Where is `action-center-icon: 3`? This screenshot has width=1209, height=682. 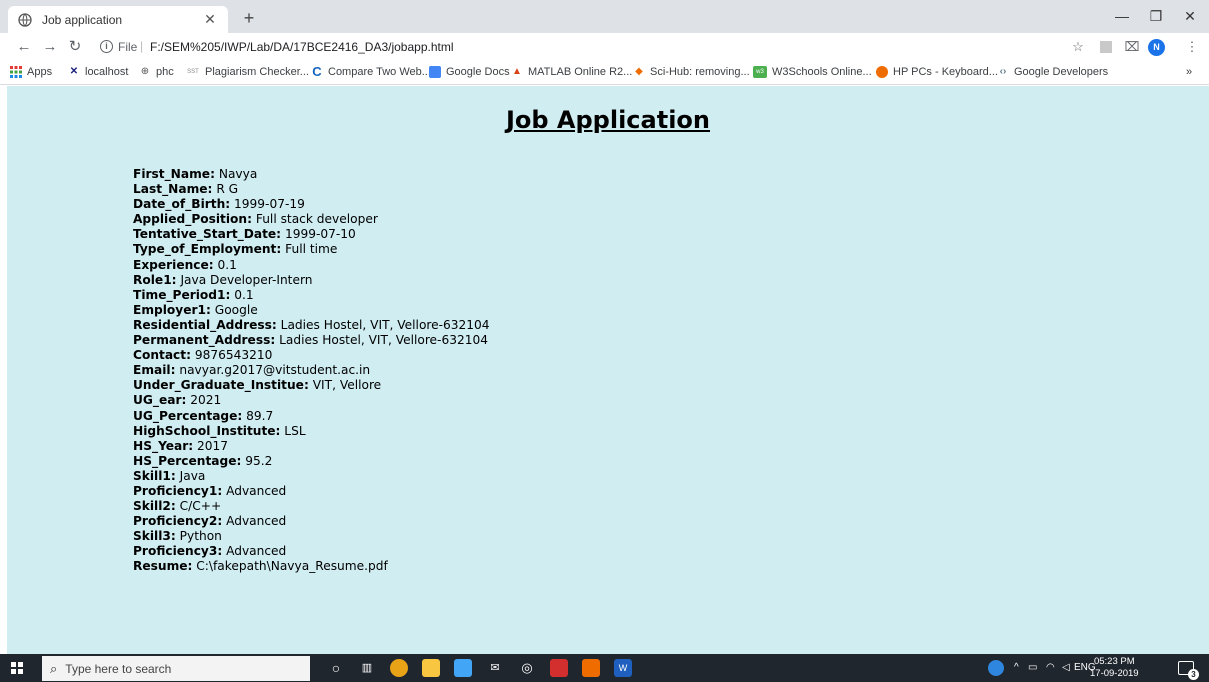 action-center-icon: 3 is located at coordinates (1188, 670).